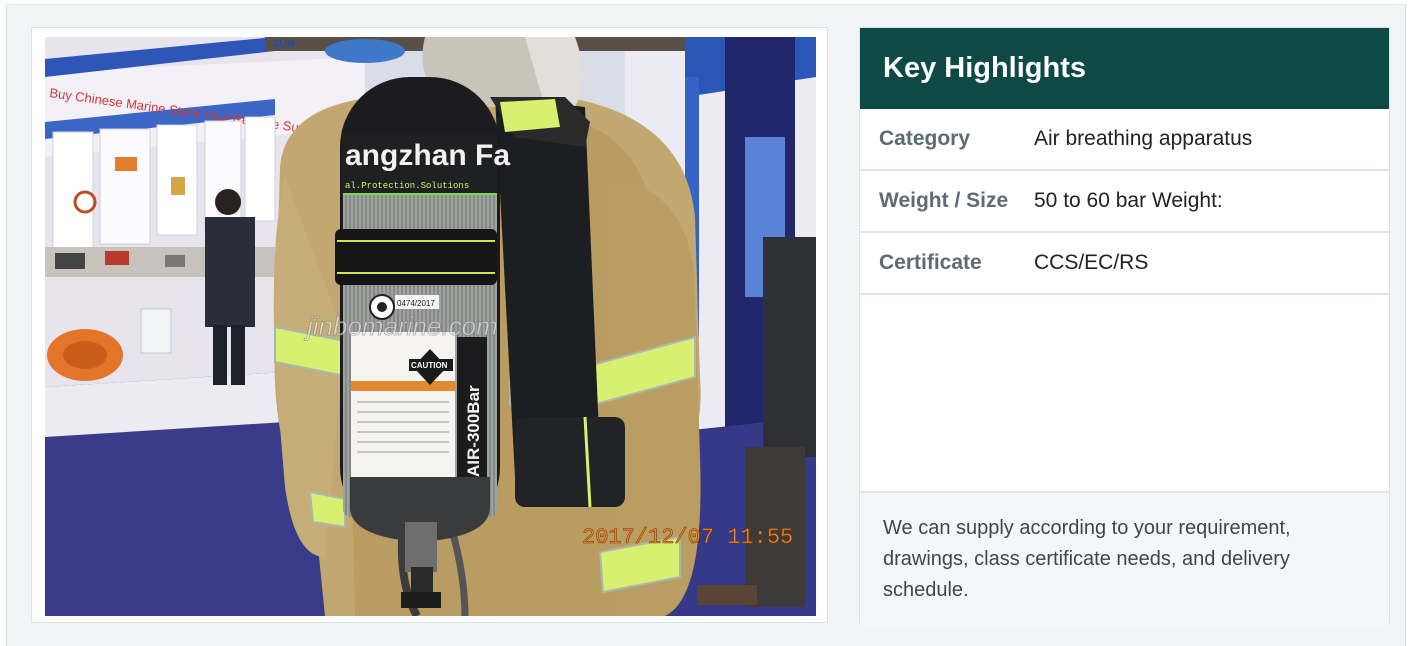 The width and height of the screenshot is (1412, 646). I want to click on highlight-row-weight-size: Weight / Size 50 to 60 bar Weight:, so click(1124, 202).